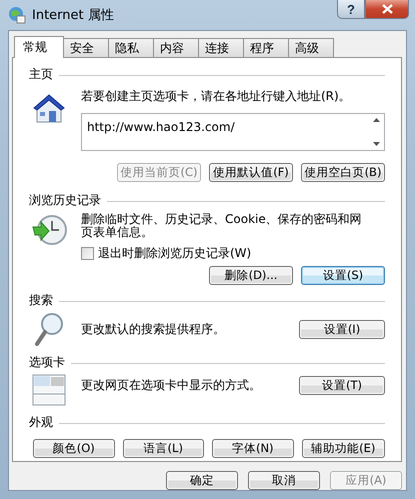  What do you see at coordinates (49, 230) in the screenshot?
I see `clock-icon` at bounding box center [49, 230].